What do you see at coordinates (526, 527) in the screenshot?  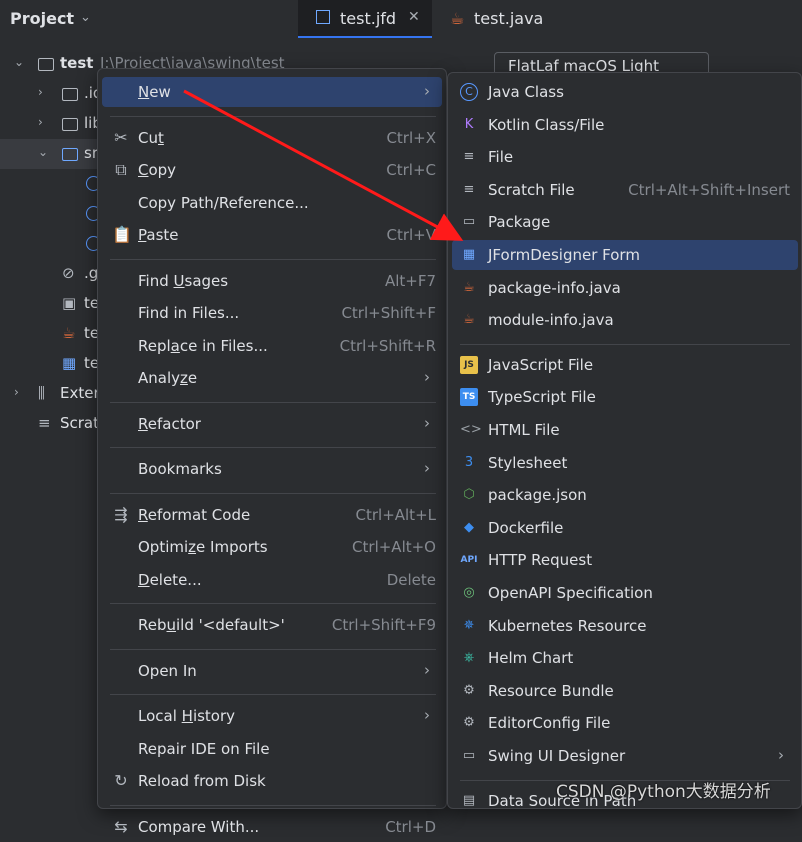 I see `submenu-item-label: Dockerfile` at bounding box center [526, 527].